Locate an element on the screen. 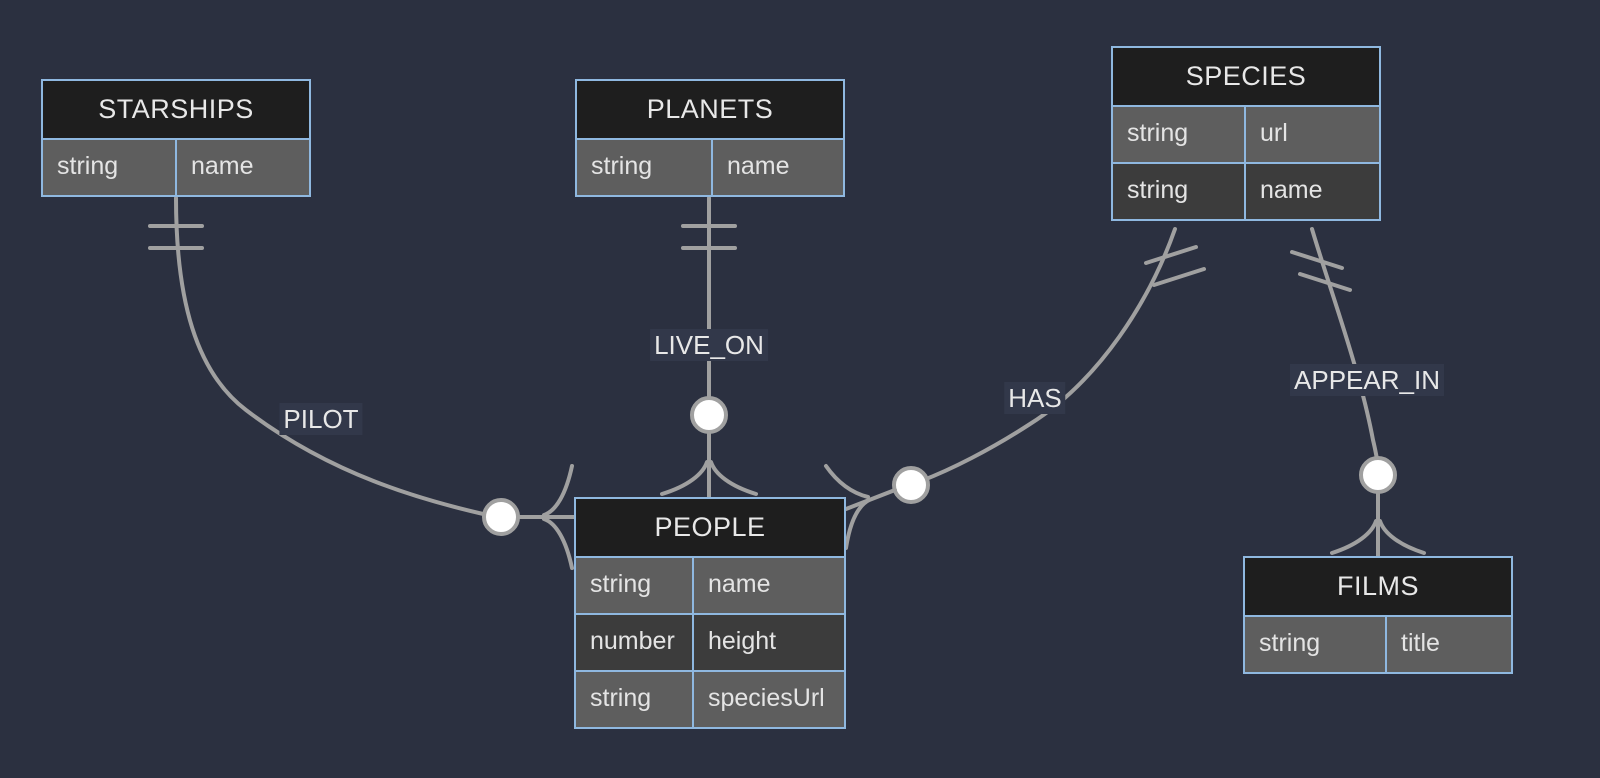 The image size is (1600, 778). entity-title: FILMS is located at coordinates (1378, 586).